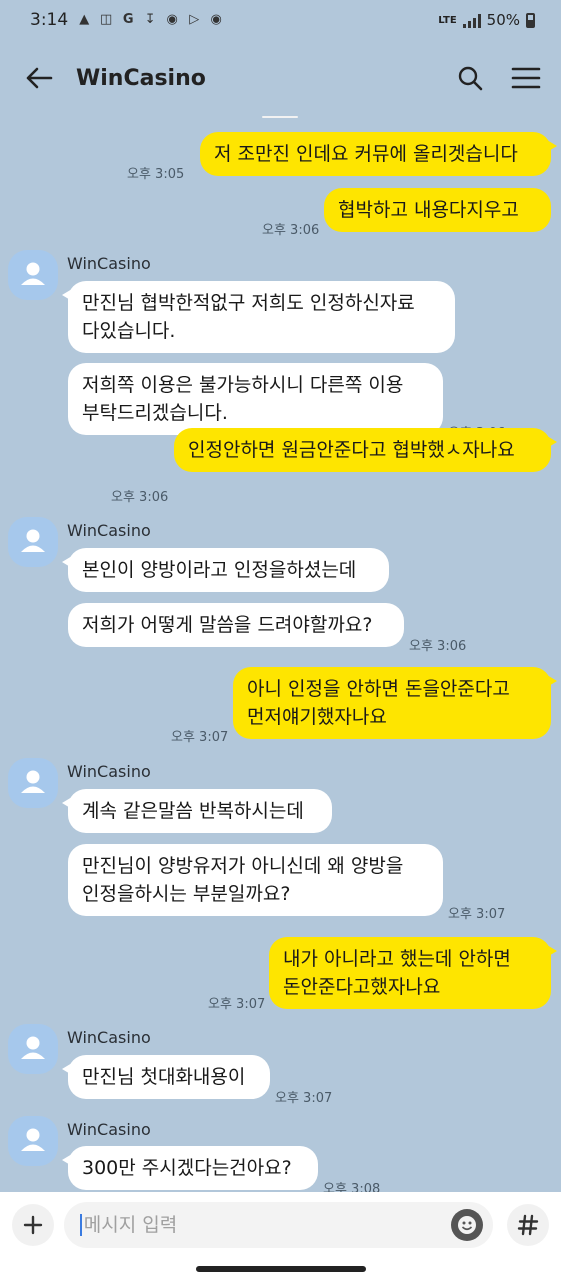  Describe the element at coordinates (352, 1187) in the screenshot. I see `message-time: 오후 3:08` at that location.